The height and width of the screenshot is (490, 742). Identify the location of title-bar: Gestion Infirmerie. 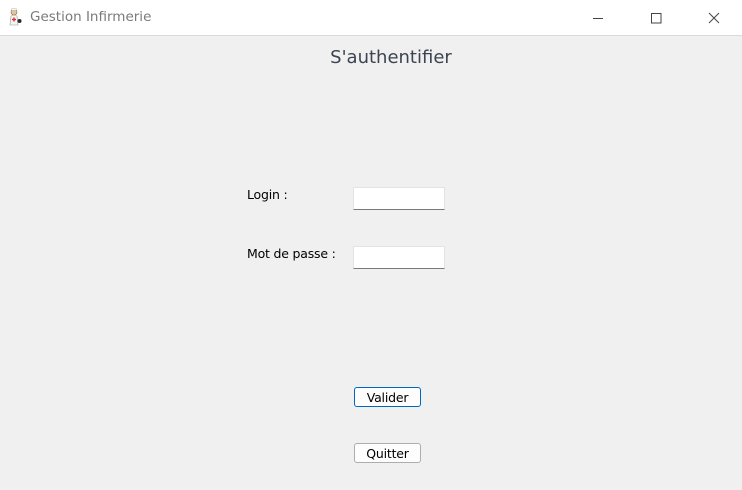
(371, 18).